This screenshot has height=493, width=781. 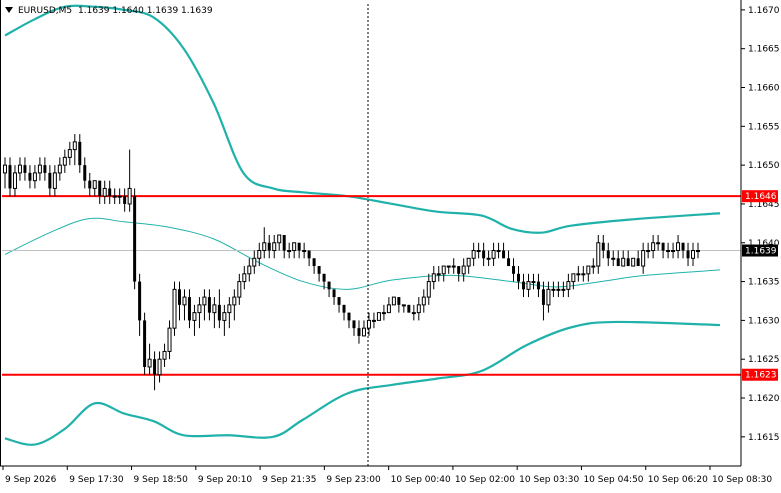 I want to click on dropdown-triangle-icon, so click(x=9, y=10).